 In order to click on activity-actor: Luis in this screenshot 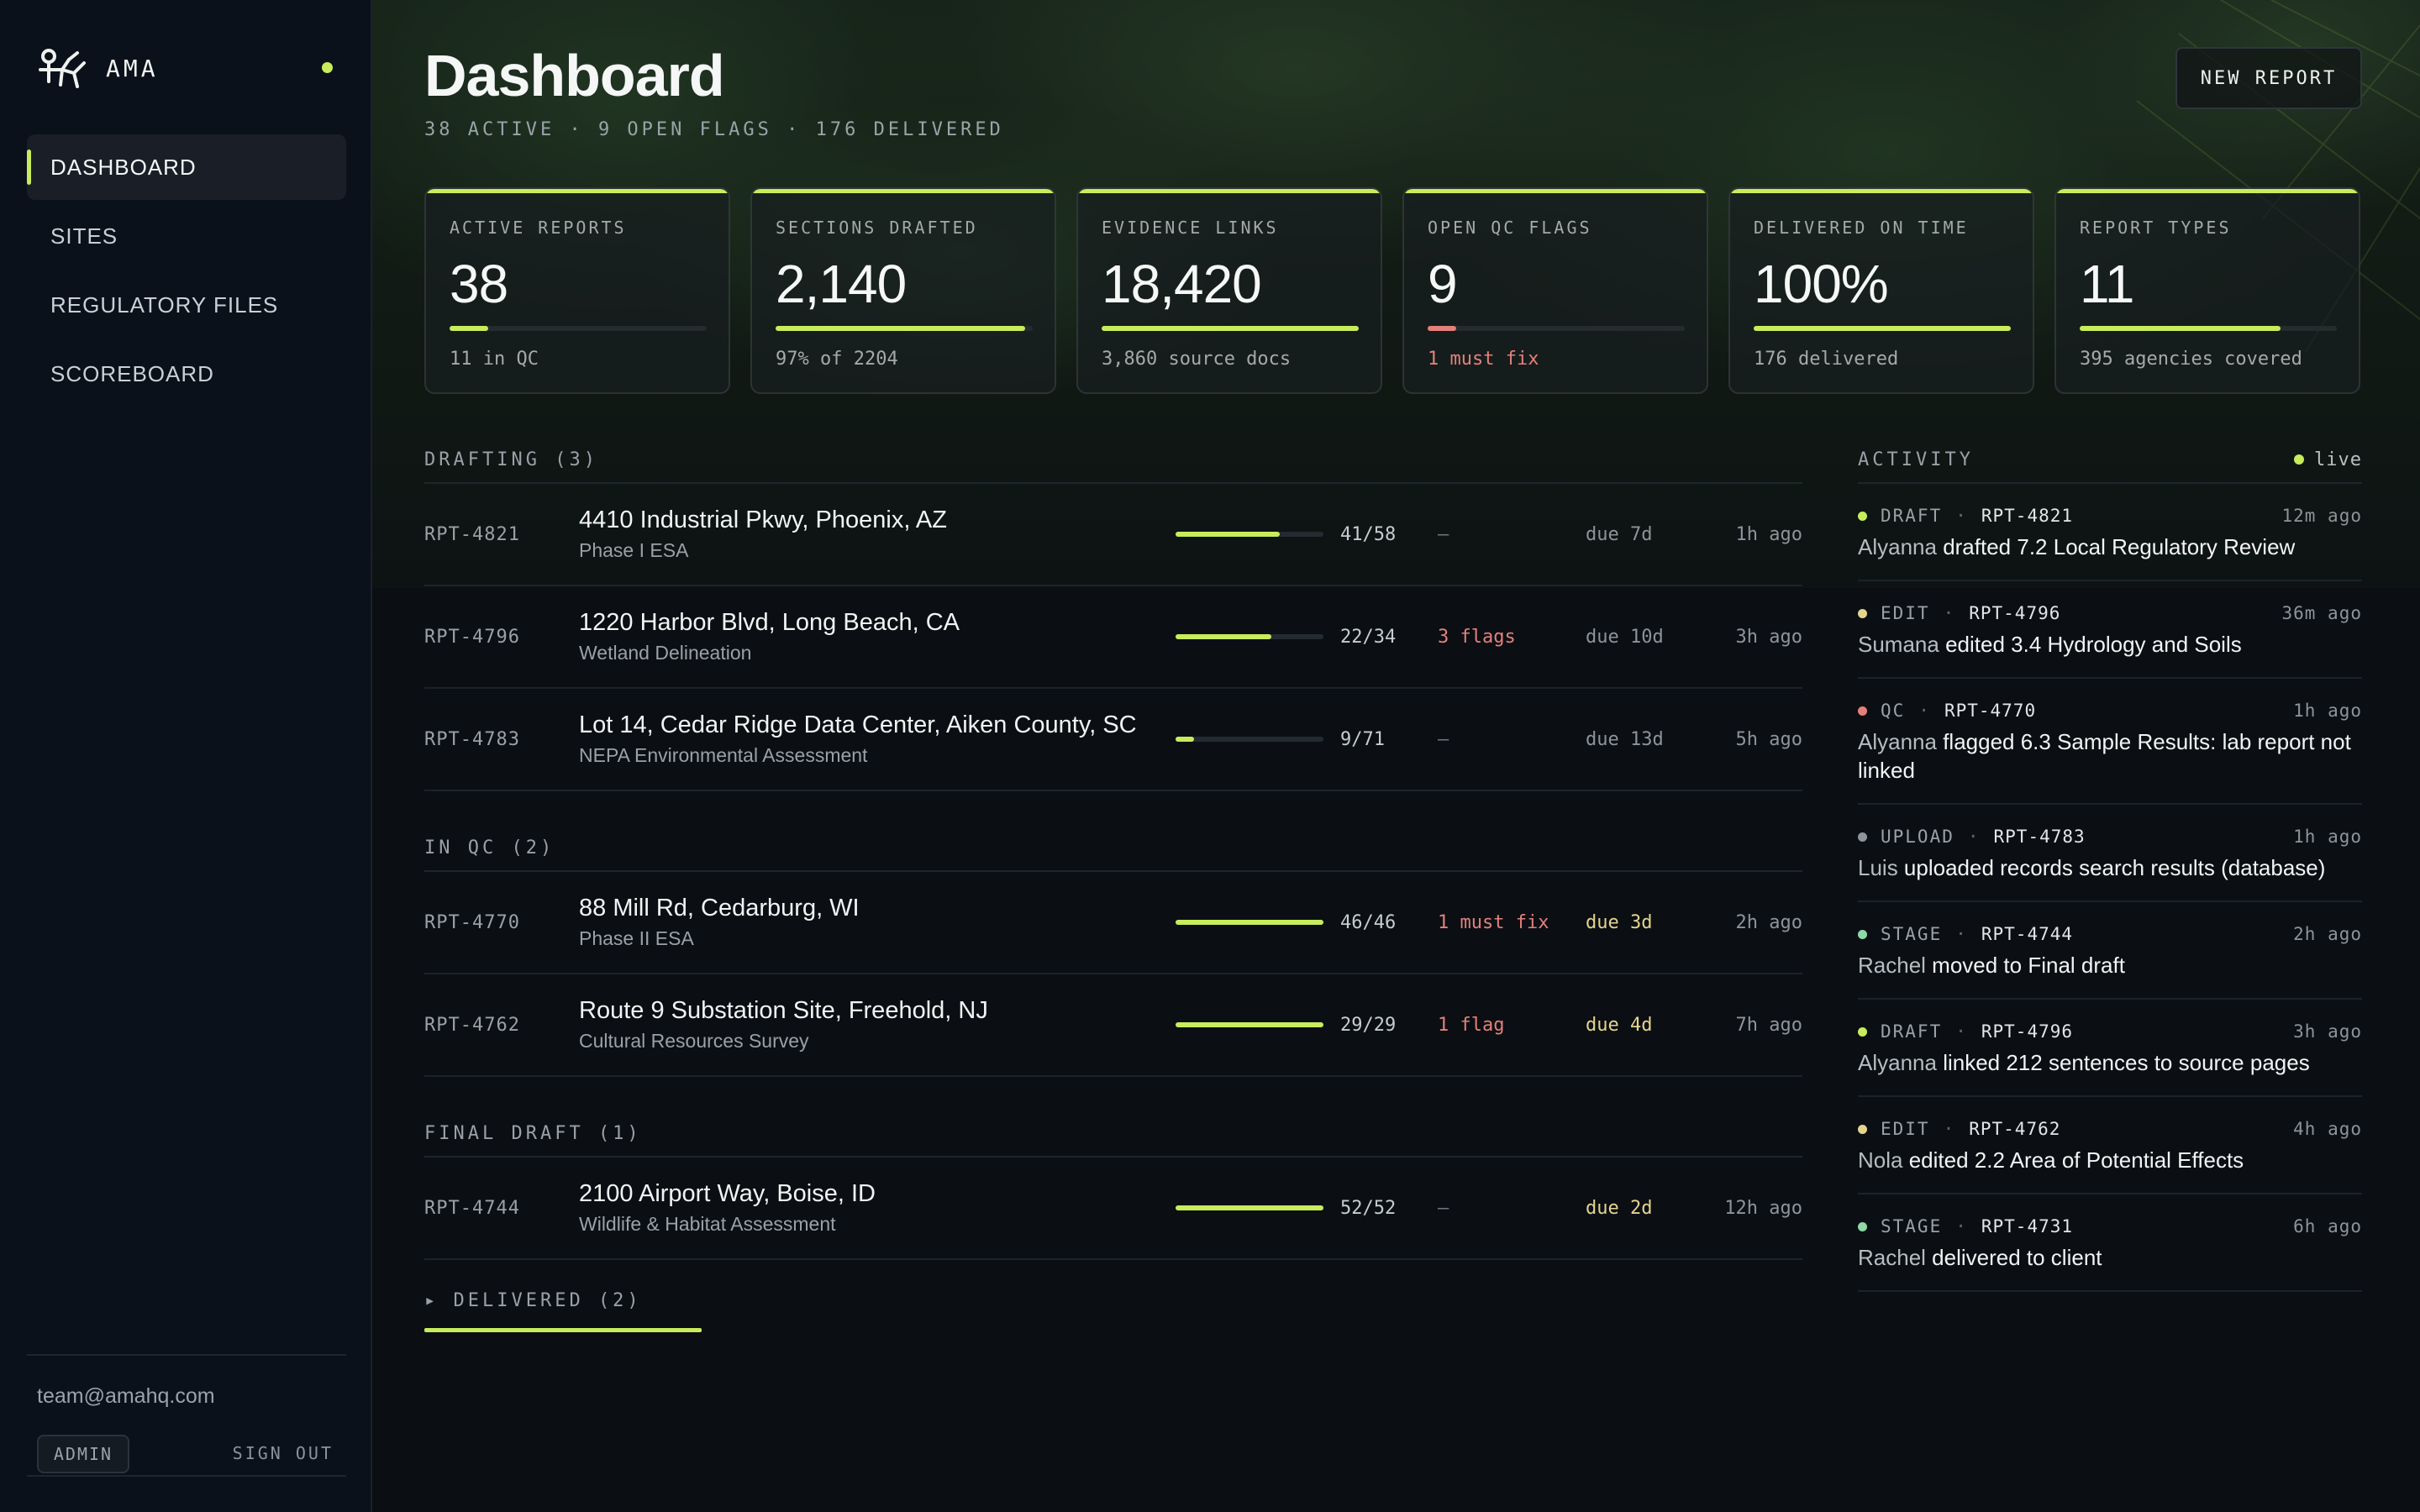, I will do `click(1878, 867)`.